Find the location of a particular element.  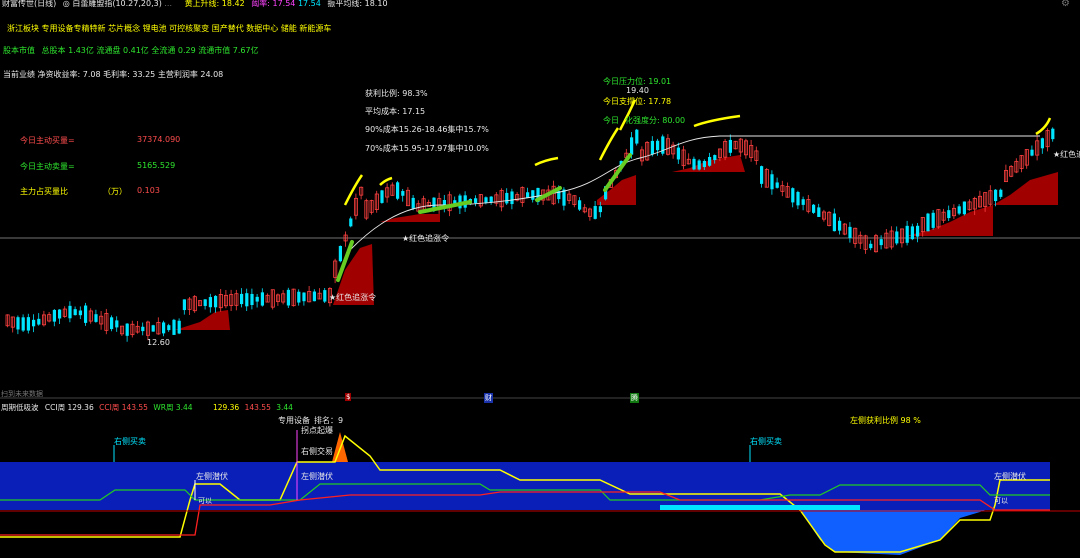

marker-tencent: 腾 is located at coordinates (634, 398).